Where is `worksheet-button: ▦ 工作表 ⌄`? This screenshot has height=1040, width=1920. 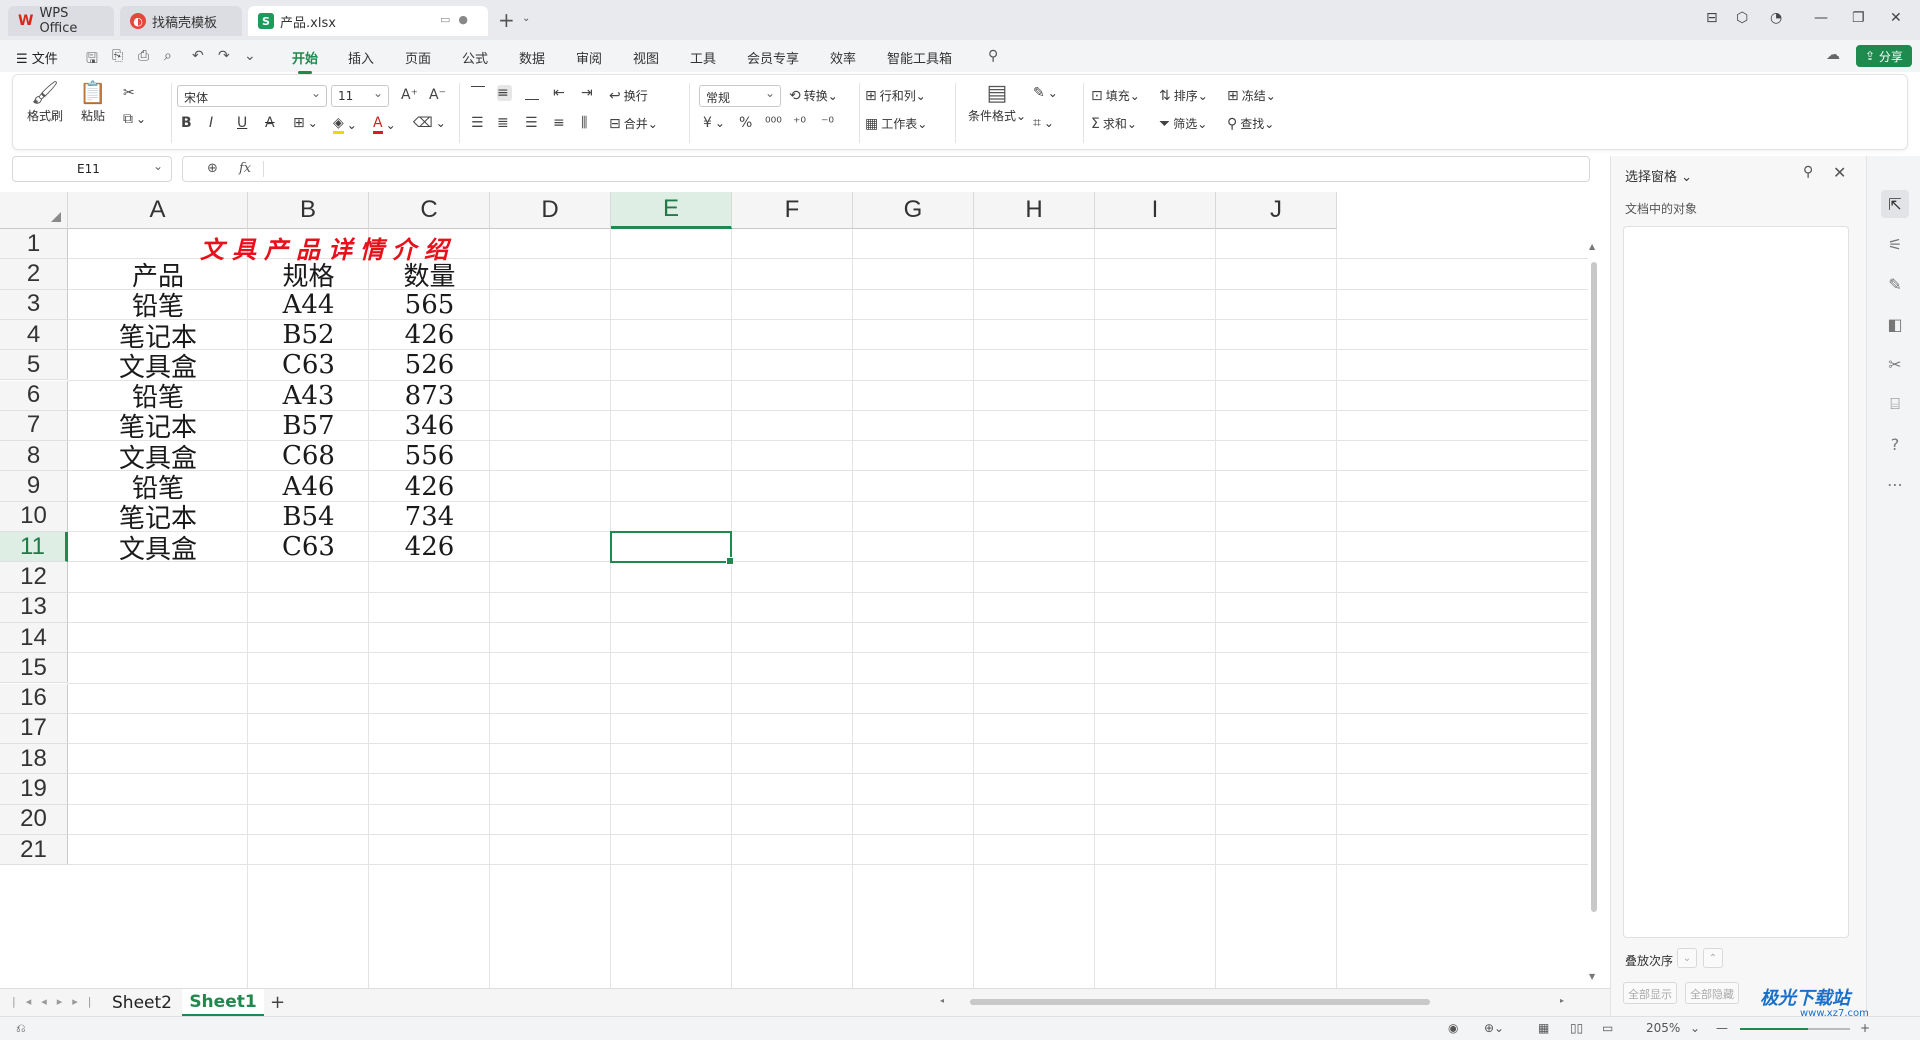
worksheet-button: ▦ 工作表 ⌄ is located at coordinates (896, 123).